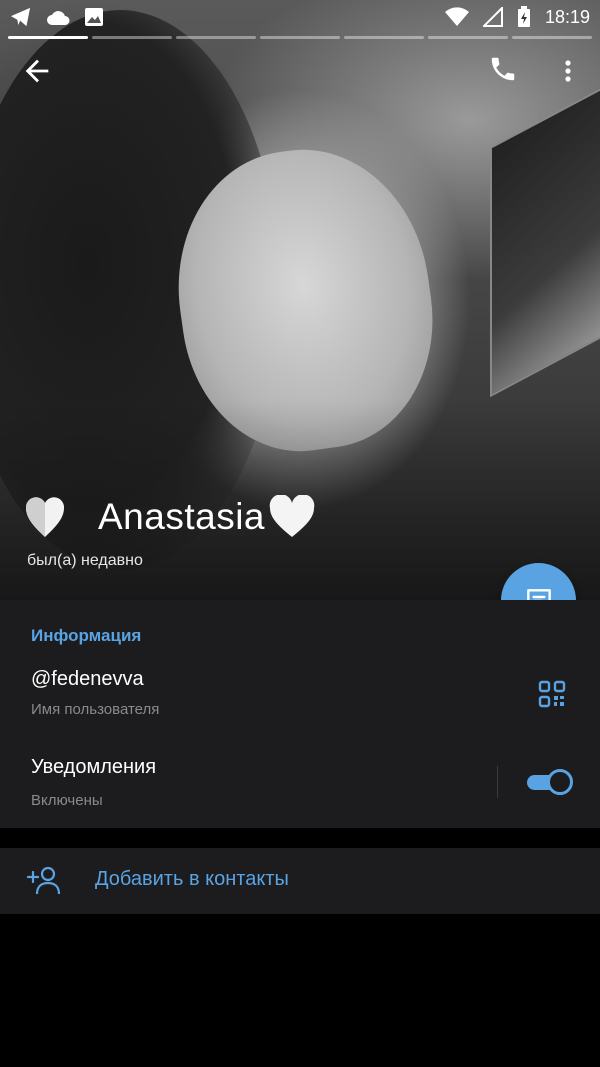  I want to click on clock: 18:19, so click(567, 16).